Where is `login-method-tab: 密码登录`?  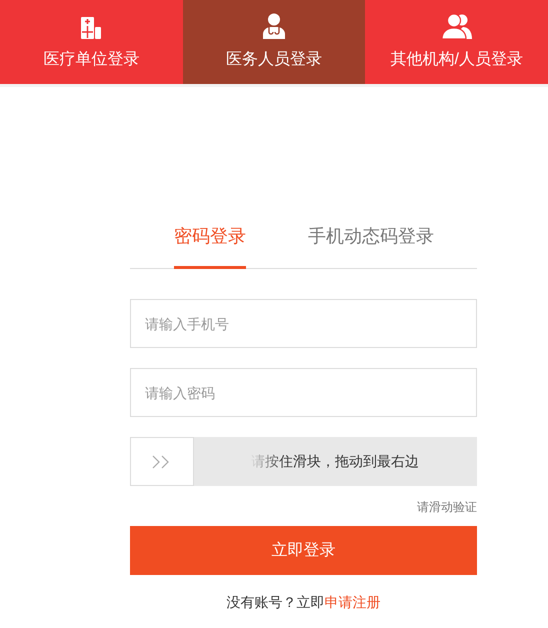 login-method-tab: 密码登录 is located at coordinates (210, 246).